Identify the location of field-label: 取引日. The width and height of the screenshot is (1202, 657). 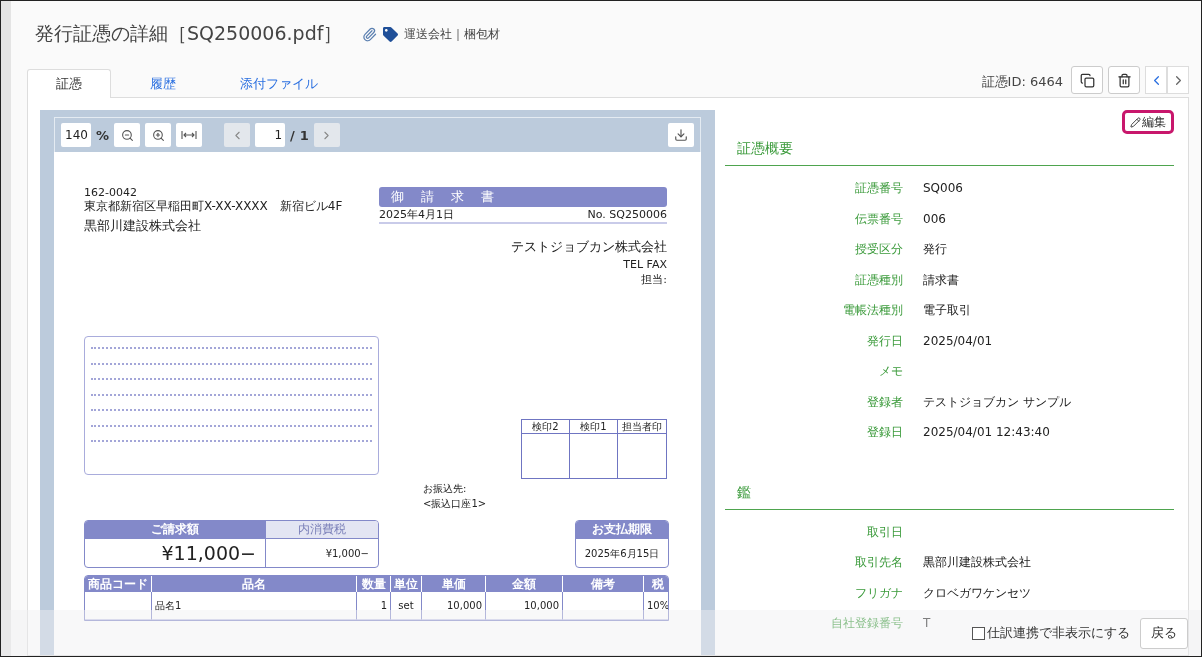
(884, 532).